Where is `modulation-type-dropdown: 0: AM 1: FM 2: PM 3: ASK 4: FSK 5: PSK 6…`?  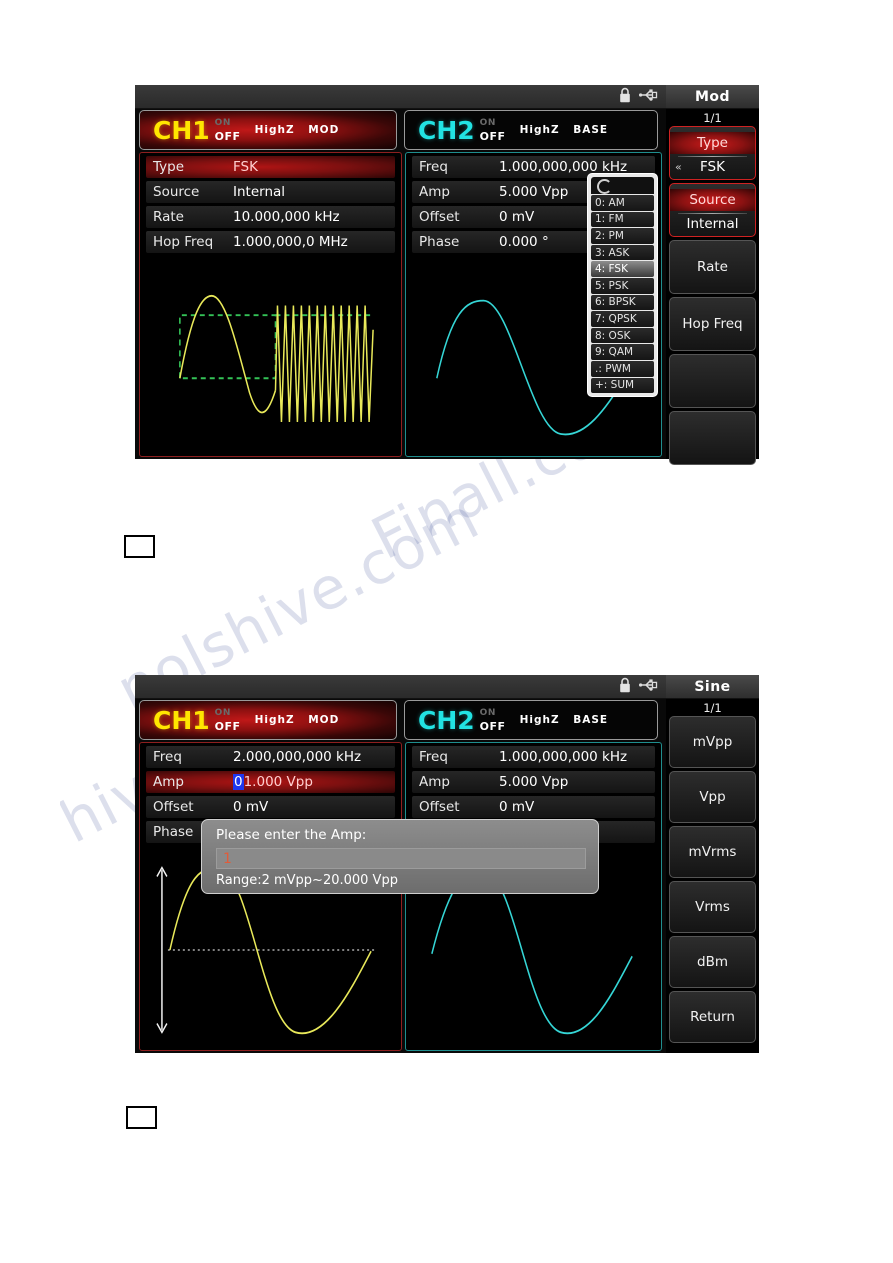
modulation-type-dropdown: 0: AM 1: FM 2: PM 3: ASK 4: FSK 5: PSK 6… is located at coordinates (622, 285).